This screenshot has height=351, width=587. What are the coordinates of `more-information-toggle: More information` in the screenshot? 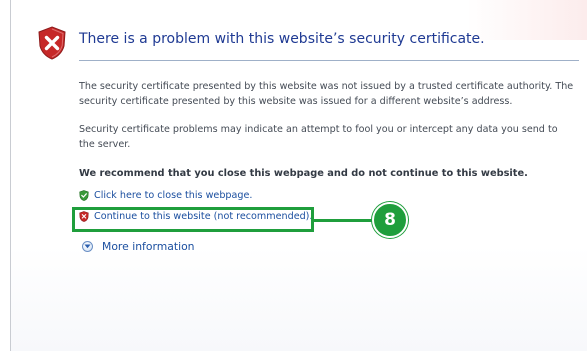 It's located at (138, 246).